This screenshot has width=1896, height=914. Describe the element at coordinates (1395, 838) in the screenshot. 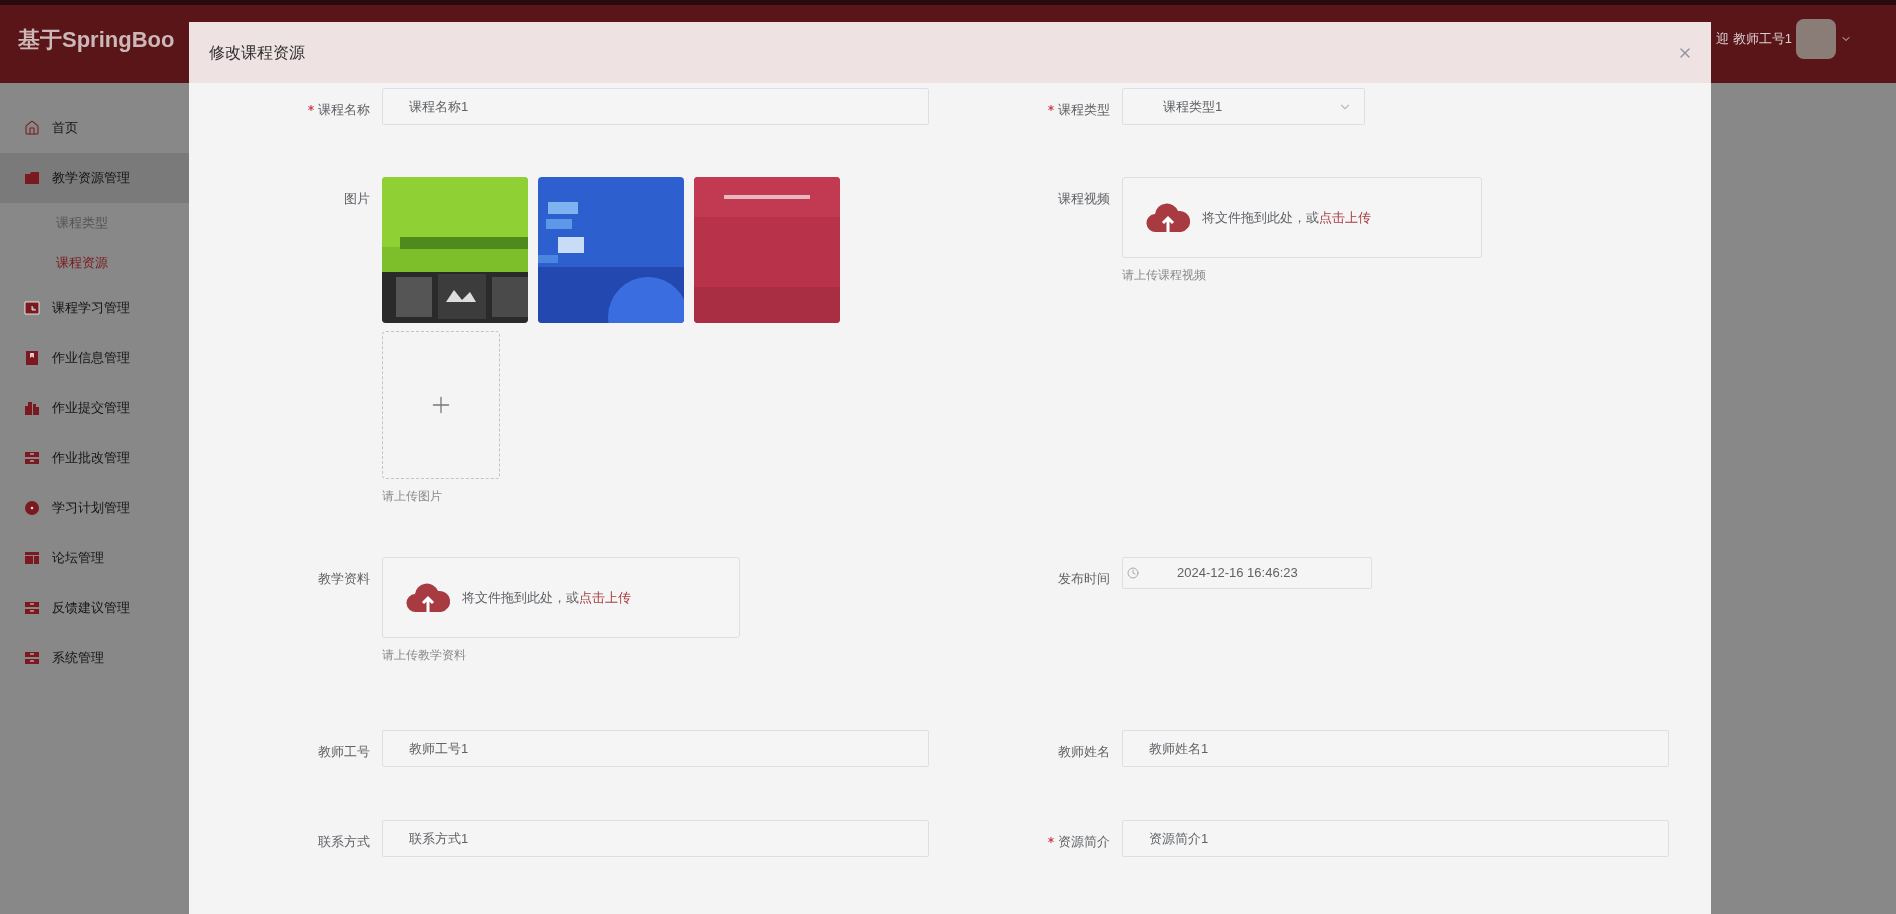

I see `text-field: 资源简介1` at that location.